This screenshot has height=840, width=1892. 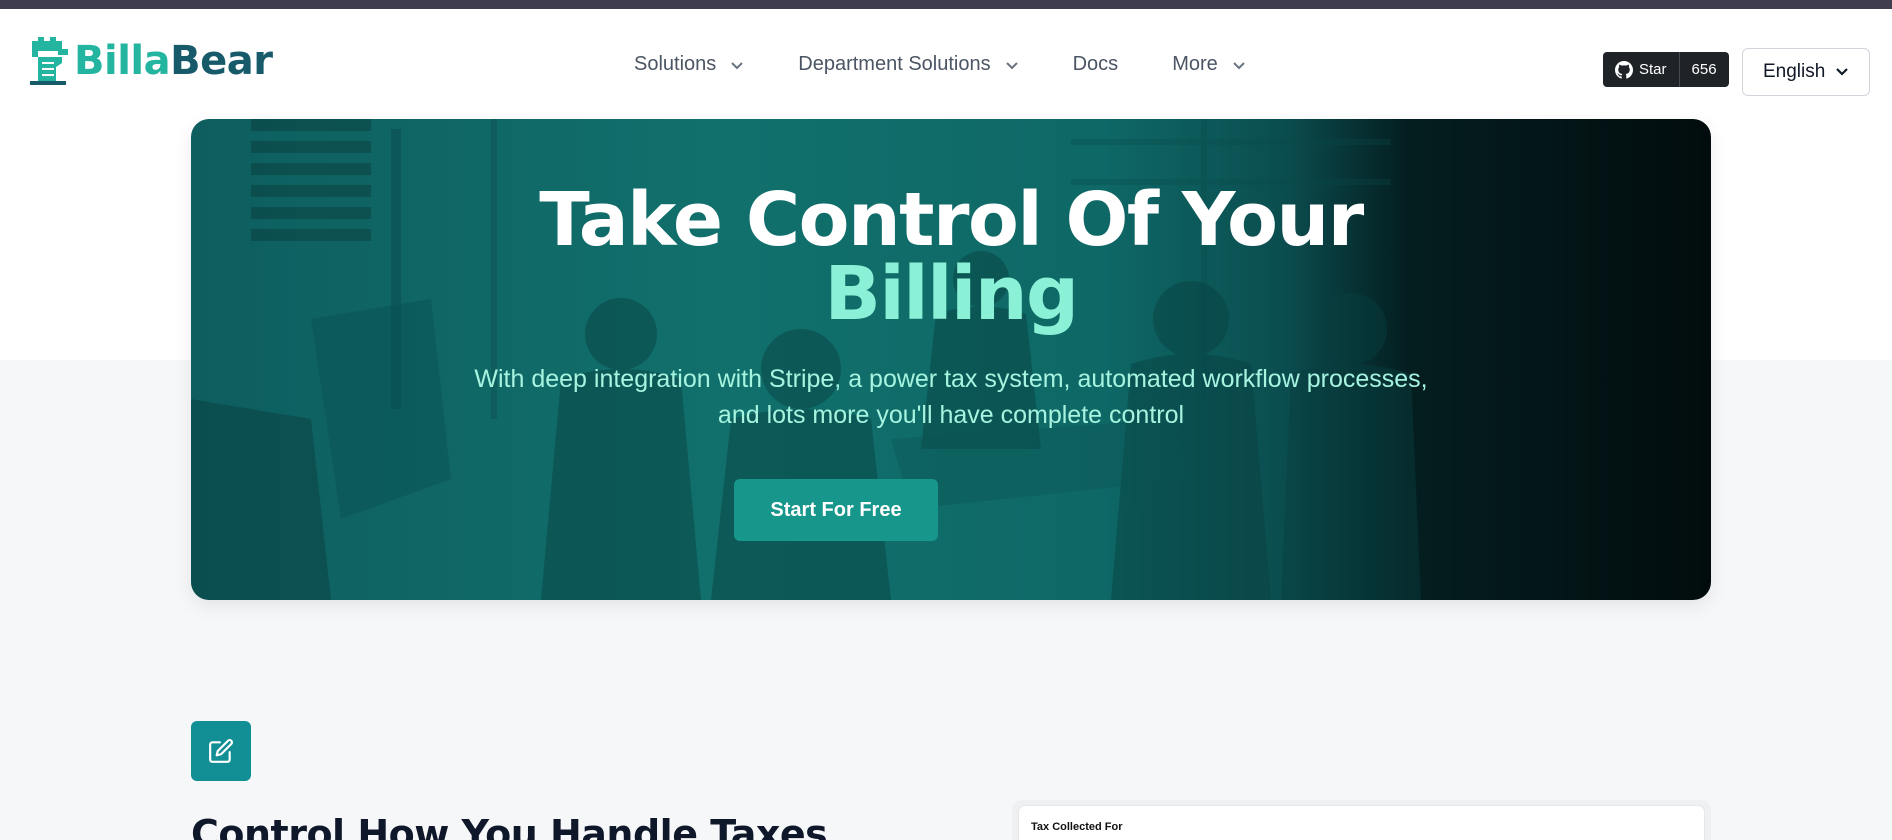 I want to click on tax-card-title: Tax Collected For, so click(x=1077, y=827).